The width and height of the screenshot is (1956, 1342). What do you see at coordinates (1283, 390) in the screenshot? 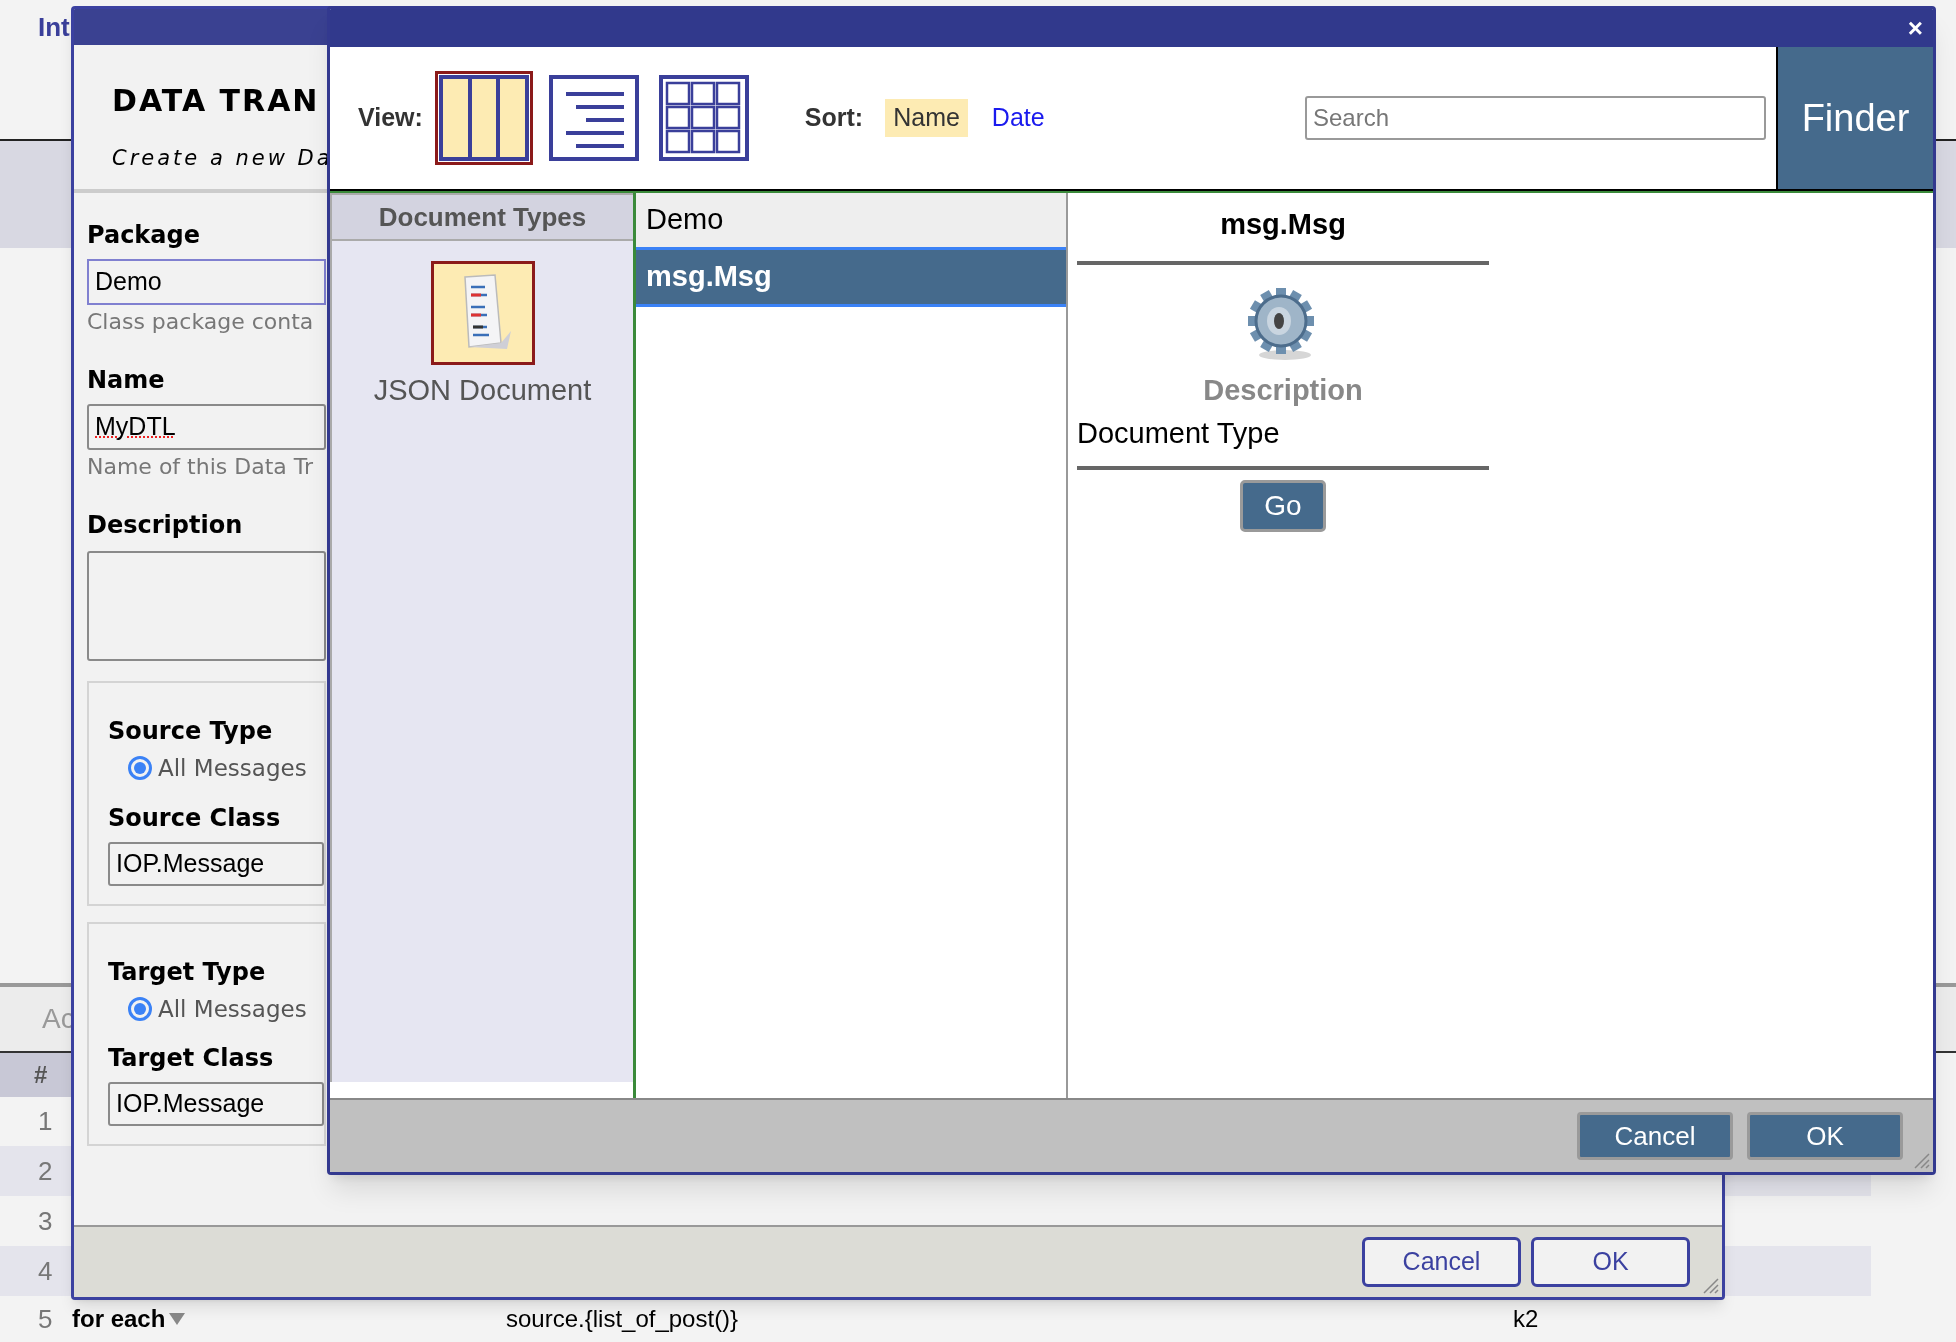
I see `description-label: Description` at bounding box center [1283, 390].